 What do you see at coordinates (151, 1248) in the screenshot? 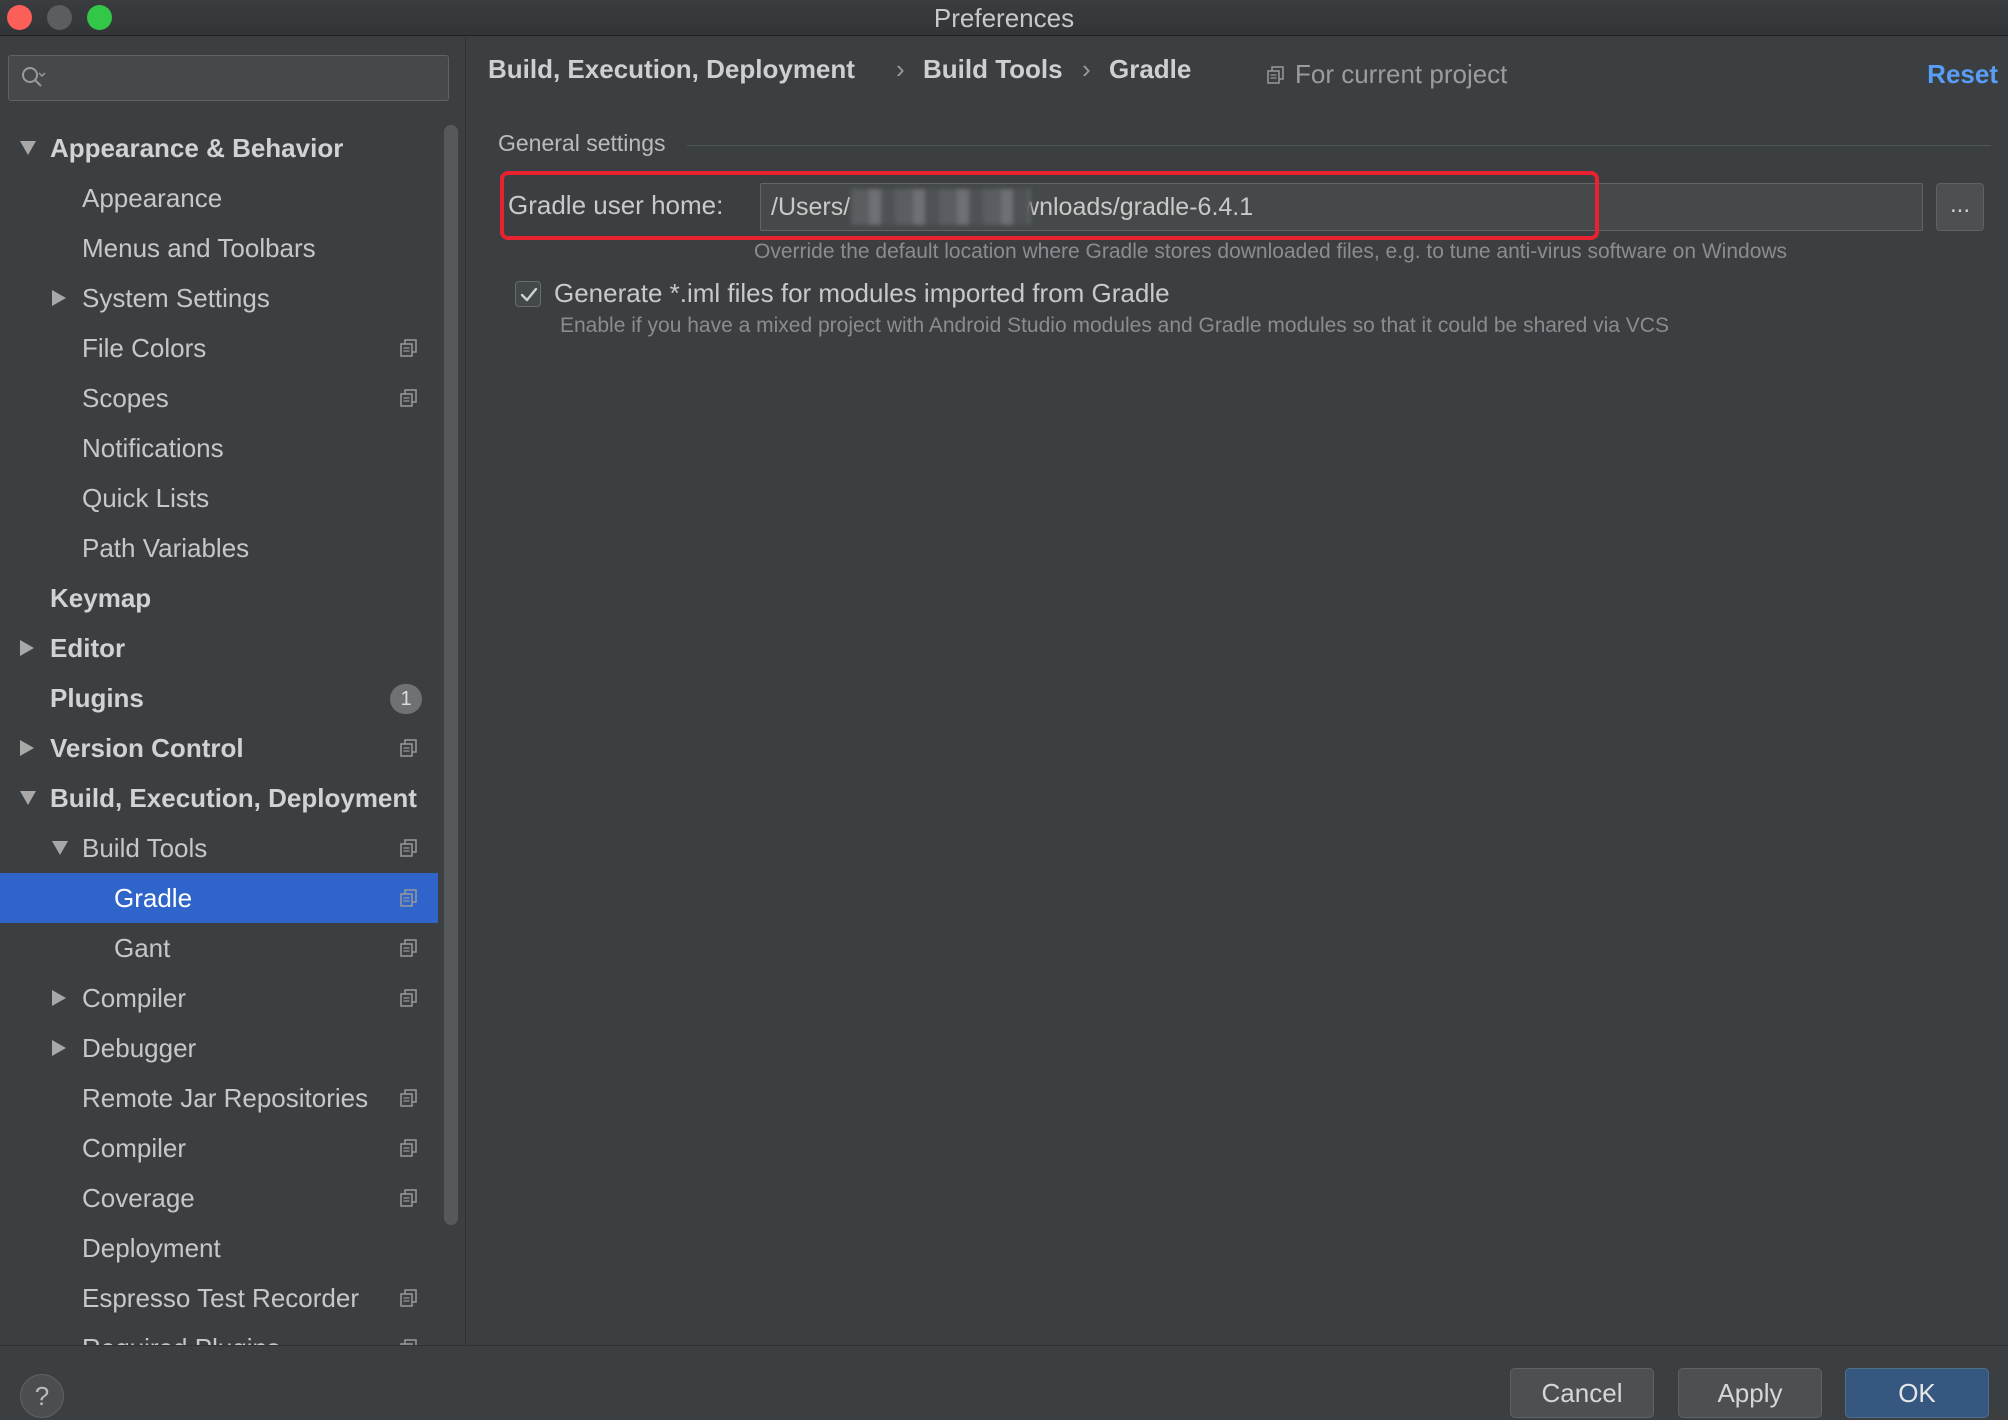
I see `sidebar-item-label: Deployment` at bounding box center [151, 1248].